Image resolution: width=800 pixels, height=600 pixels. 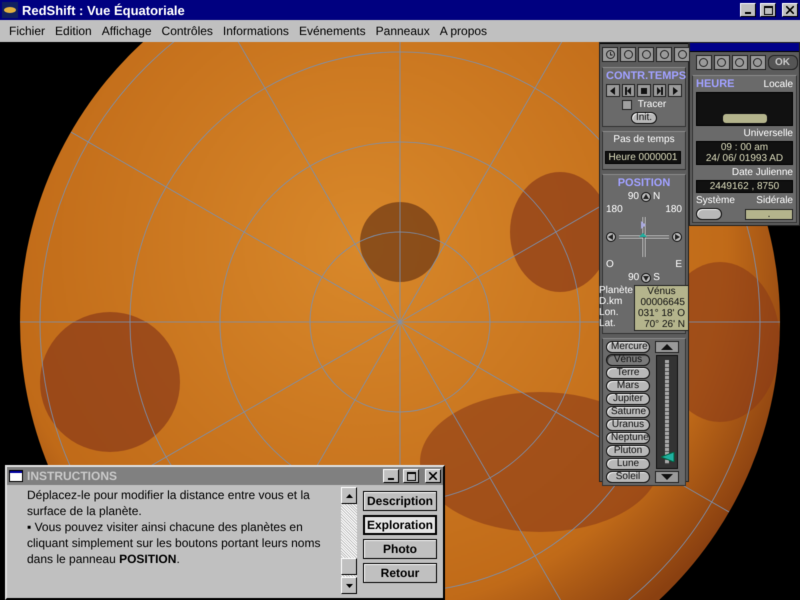 I want to click on planet-button: Lune, so click(x=628, y=464).